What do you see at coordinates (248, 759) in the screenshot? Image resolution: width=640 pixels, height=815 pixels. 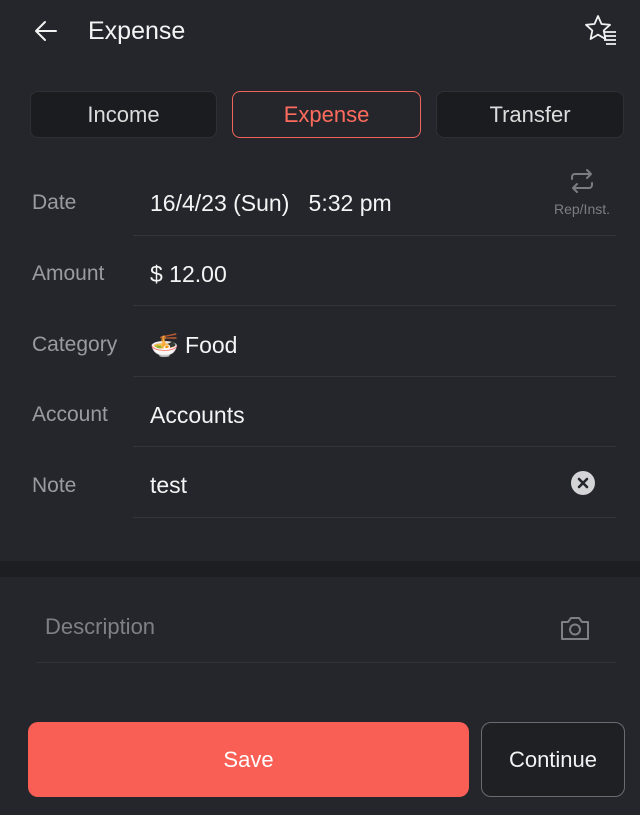 I see `save-button: Save` at bounding box center [248, 759].